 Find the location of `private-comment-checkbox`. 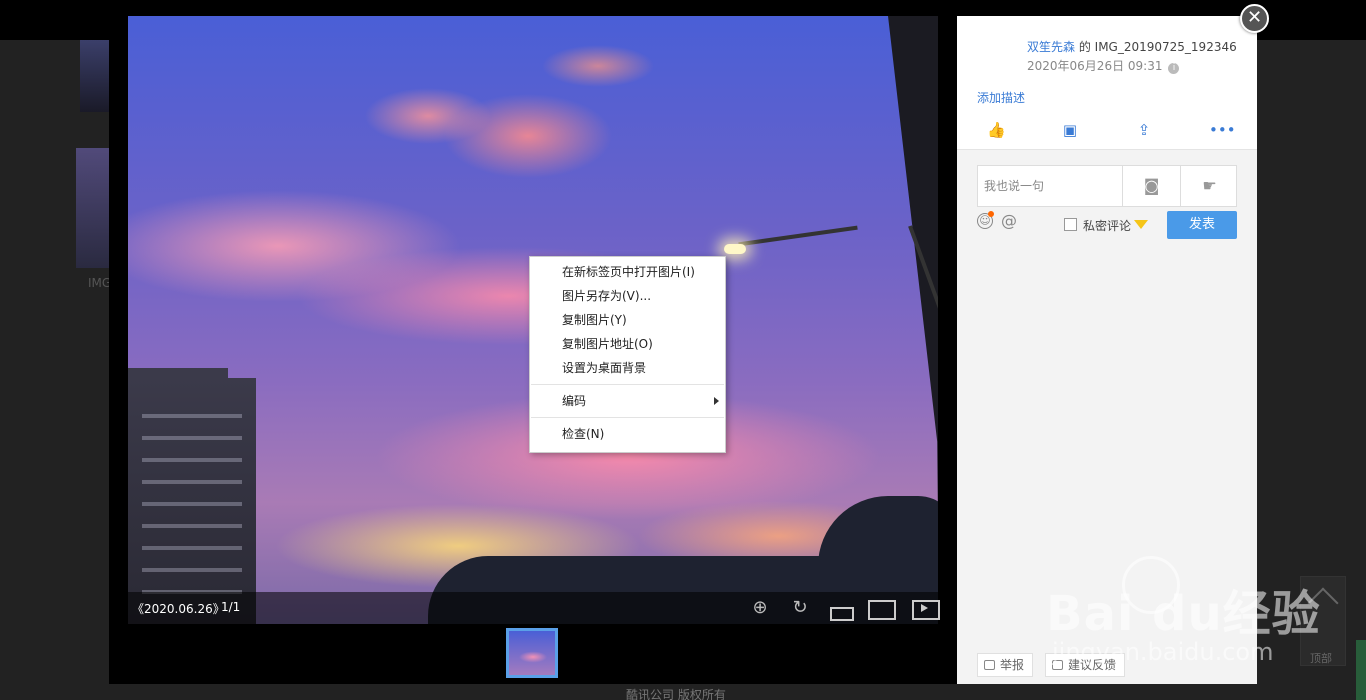

private-comment-checkbox is located at coordinates (1070, 224).